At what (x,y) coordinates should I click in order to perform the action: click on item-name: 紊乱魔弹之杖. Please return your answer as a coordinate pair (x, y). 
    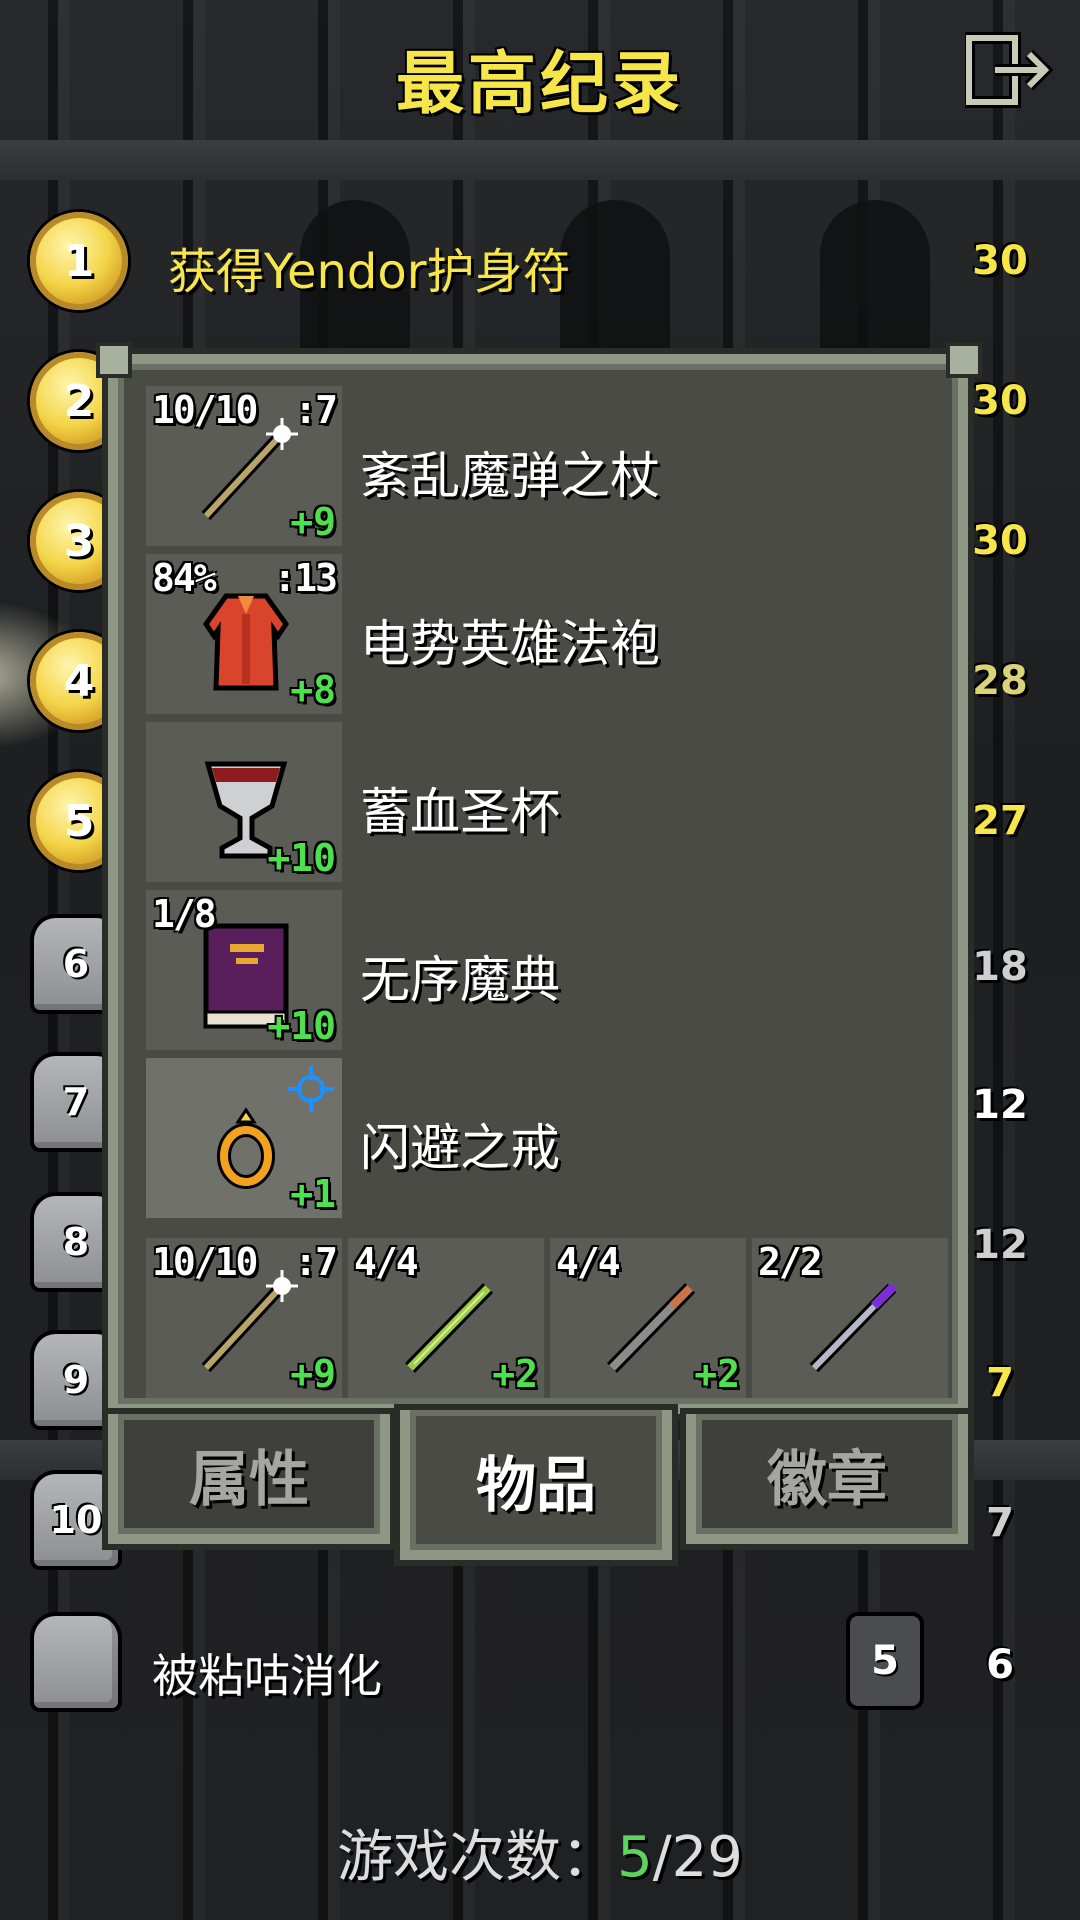
    Looking at the image, I should click on (510, 476).